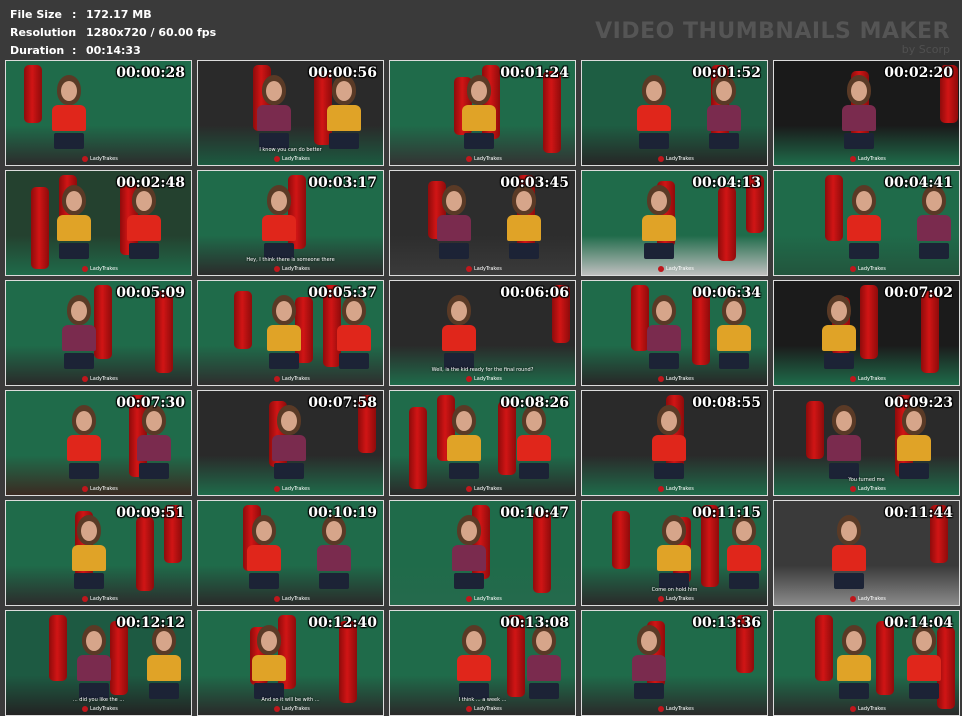 This screenshot has height=716, width=962. Describe the element at coordinates (866, 553) in the screenshot. I see `video-thumbnail: 00:11:44 LadyTrakes` at that location.